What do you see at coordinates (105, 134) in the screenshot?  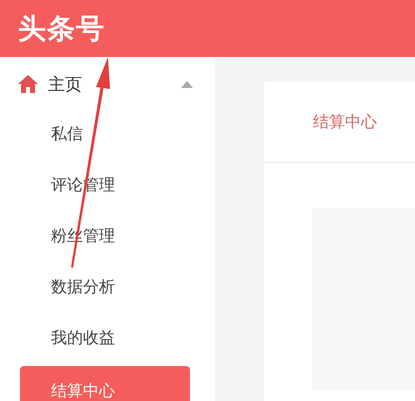 I see `sidebar-item: 私信` at bounding box center [105, 134].